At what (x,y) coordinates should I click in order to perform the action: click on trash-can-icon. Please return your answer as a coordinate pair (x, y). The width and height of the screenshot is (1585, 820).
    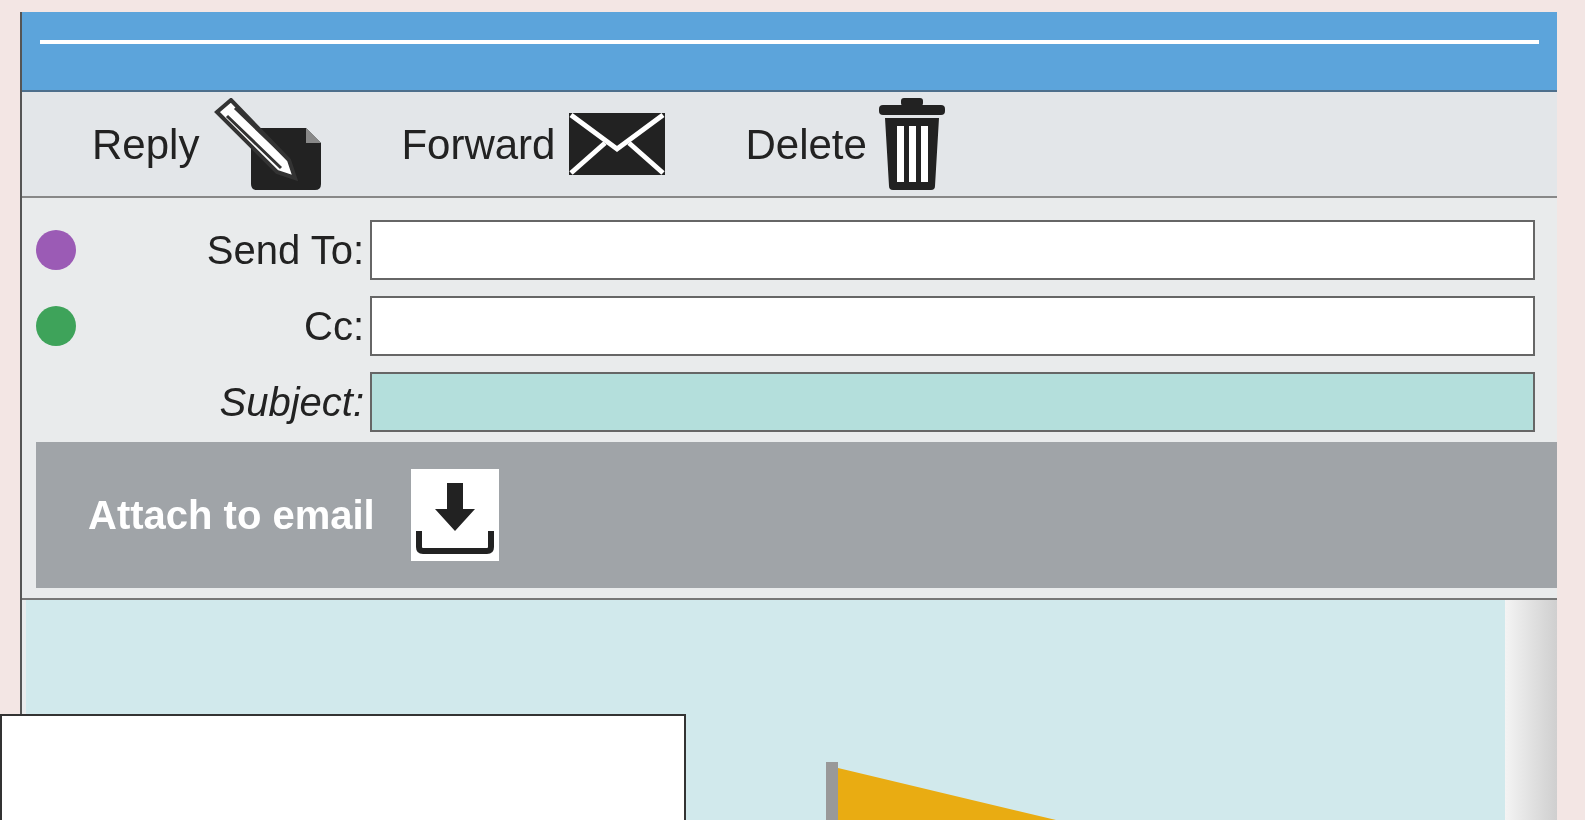
    Looking at the image, I should click on (911, 144).